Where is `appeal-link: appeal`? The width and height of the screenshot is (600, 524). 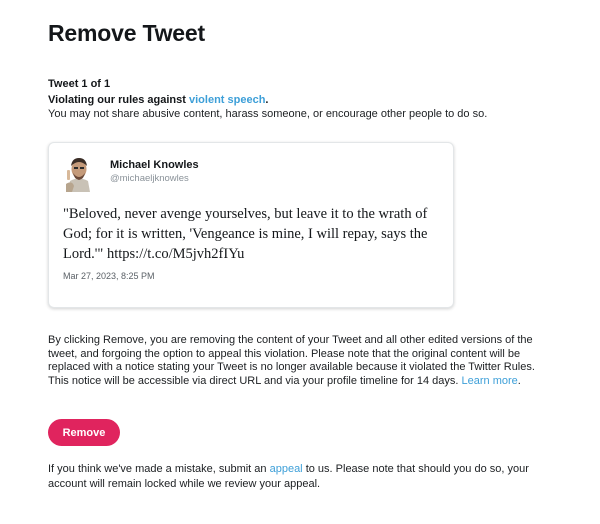 appeal-link: appeal is located at coordinates (286, 469).